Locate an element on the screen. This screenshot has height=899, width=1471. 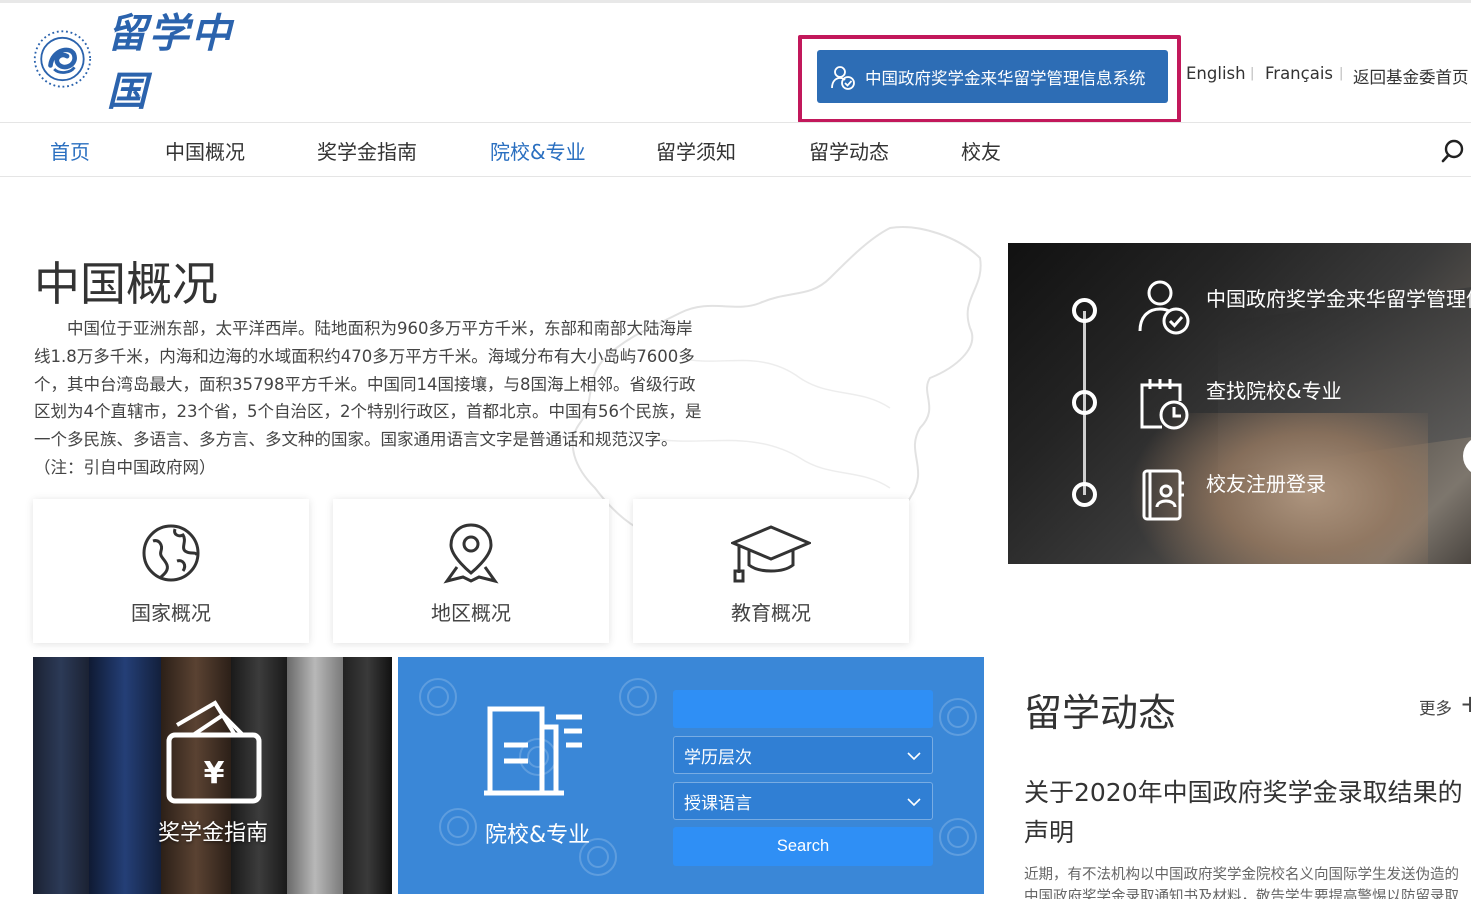
graduation-cap-icon is located at coordinates (771, 554).